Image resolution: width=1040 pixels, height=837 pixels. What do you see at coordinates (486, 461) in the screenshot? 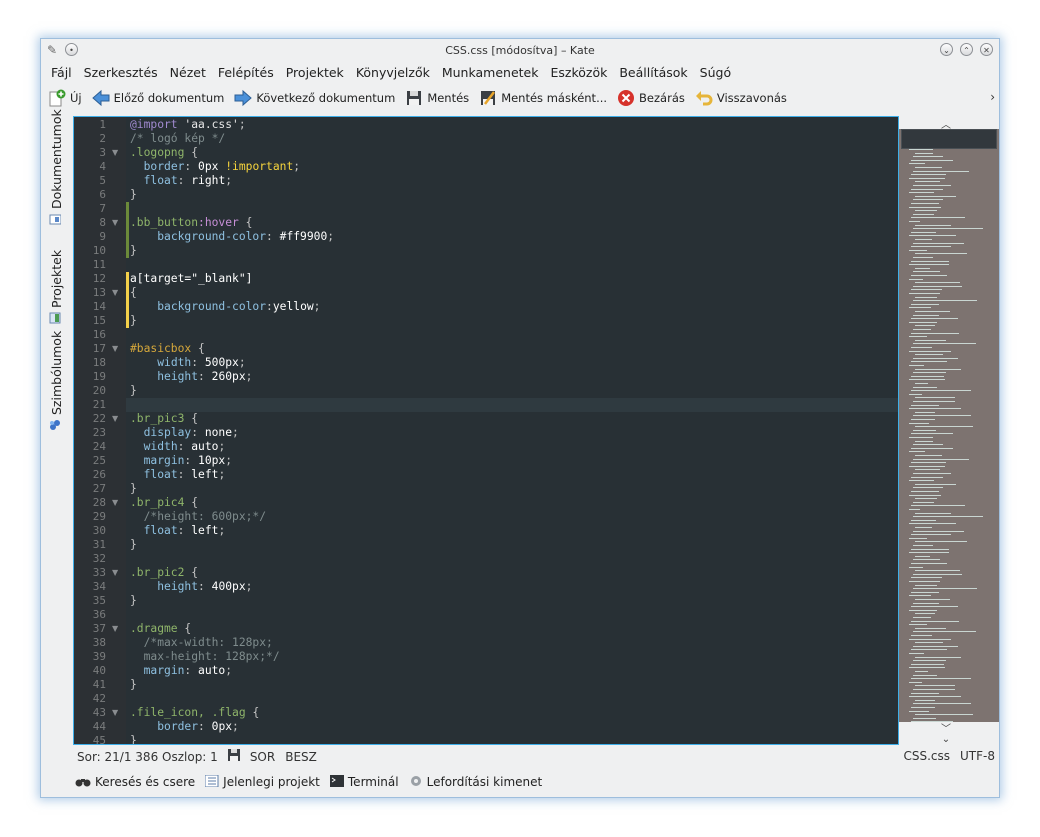
I see `code-line: margin: 10px;` at bounding box center [486, 461].